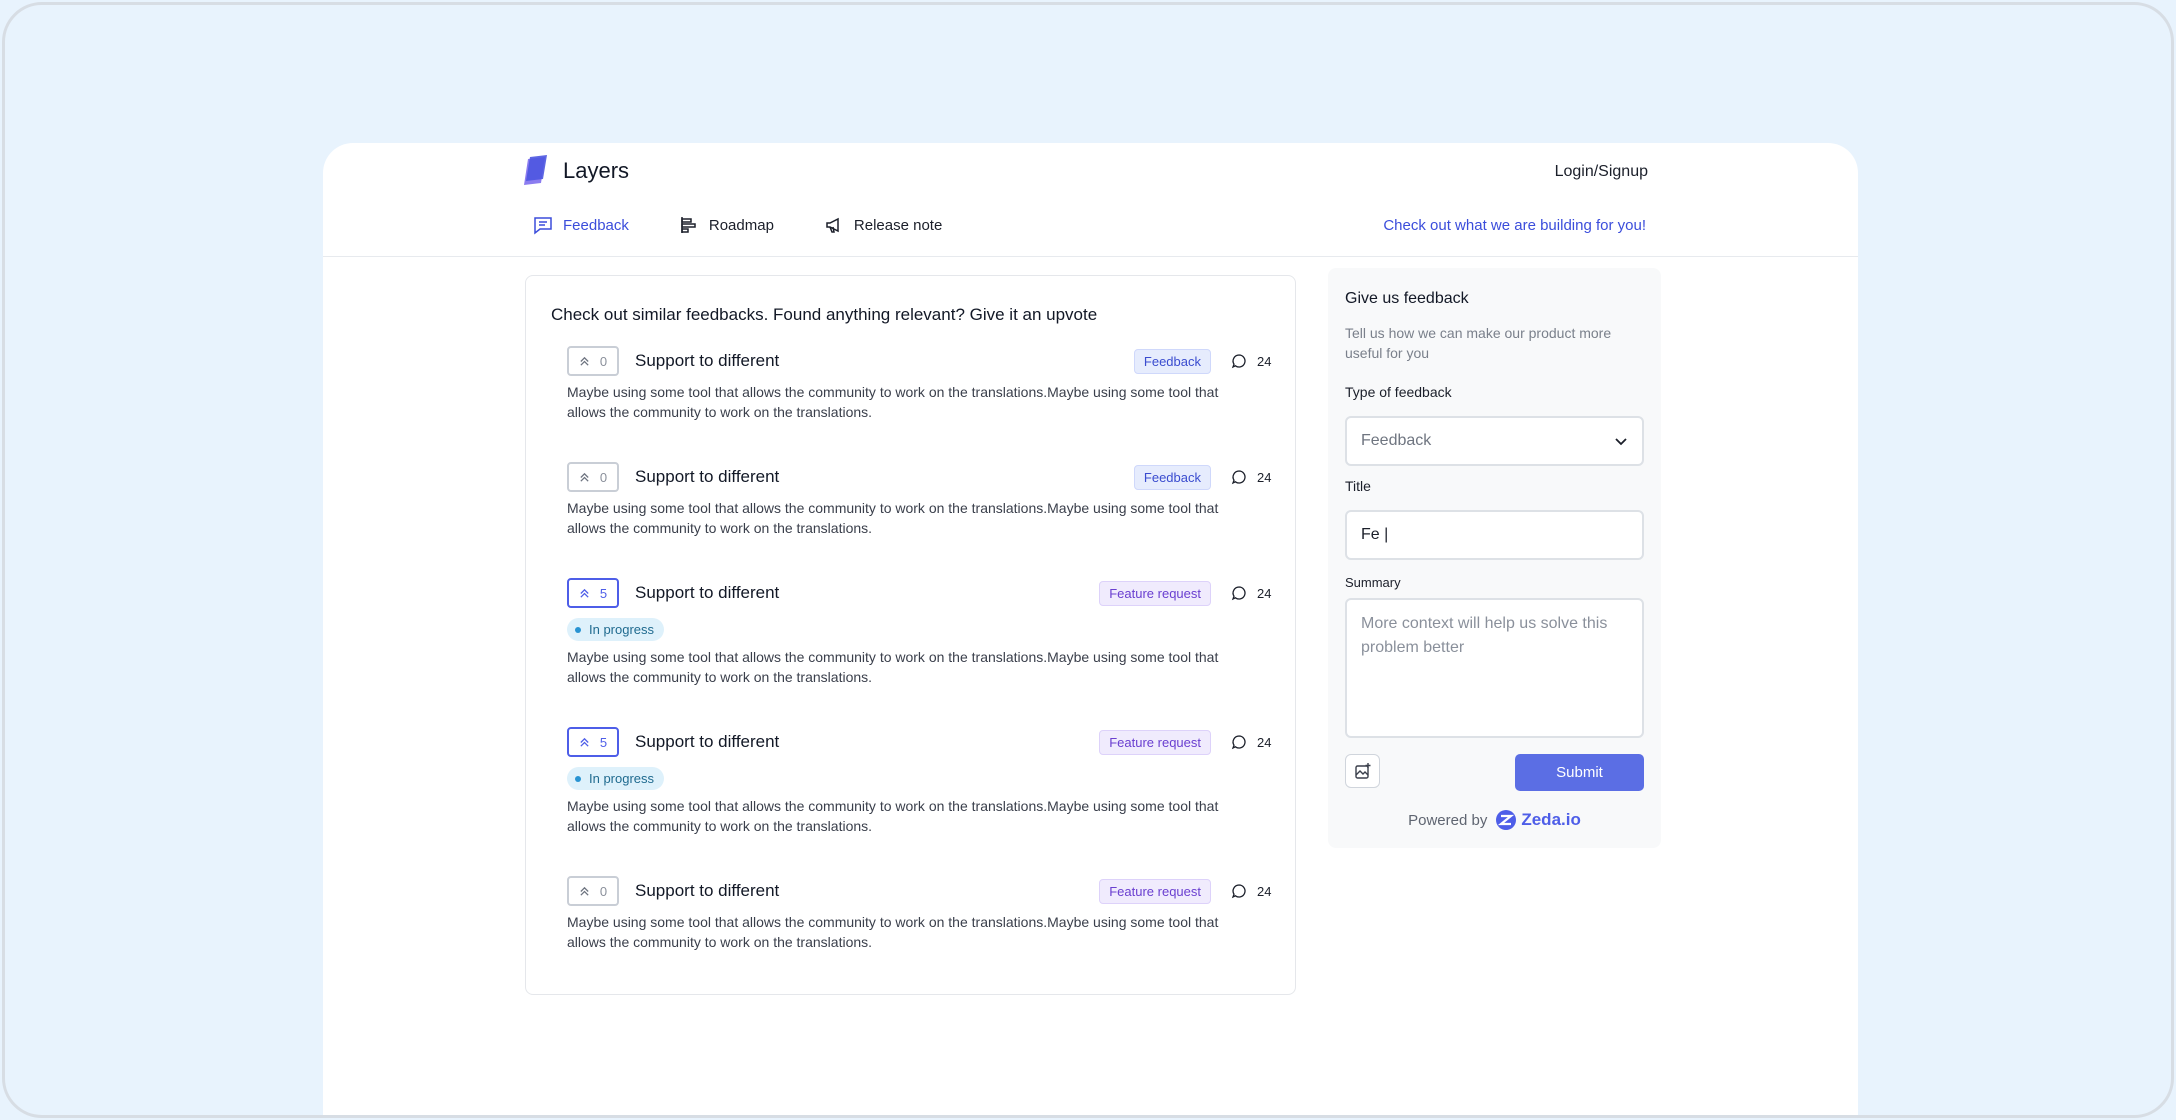 This screenshot has height=1120, width=2176. I want to click on tab-feedback-label: Feedback, so click(596, 225).